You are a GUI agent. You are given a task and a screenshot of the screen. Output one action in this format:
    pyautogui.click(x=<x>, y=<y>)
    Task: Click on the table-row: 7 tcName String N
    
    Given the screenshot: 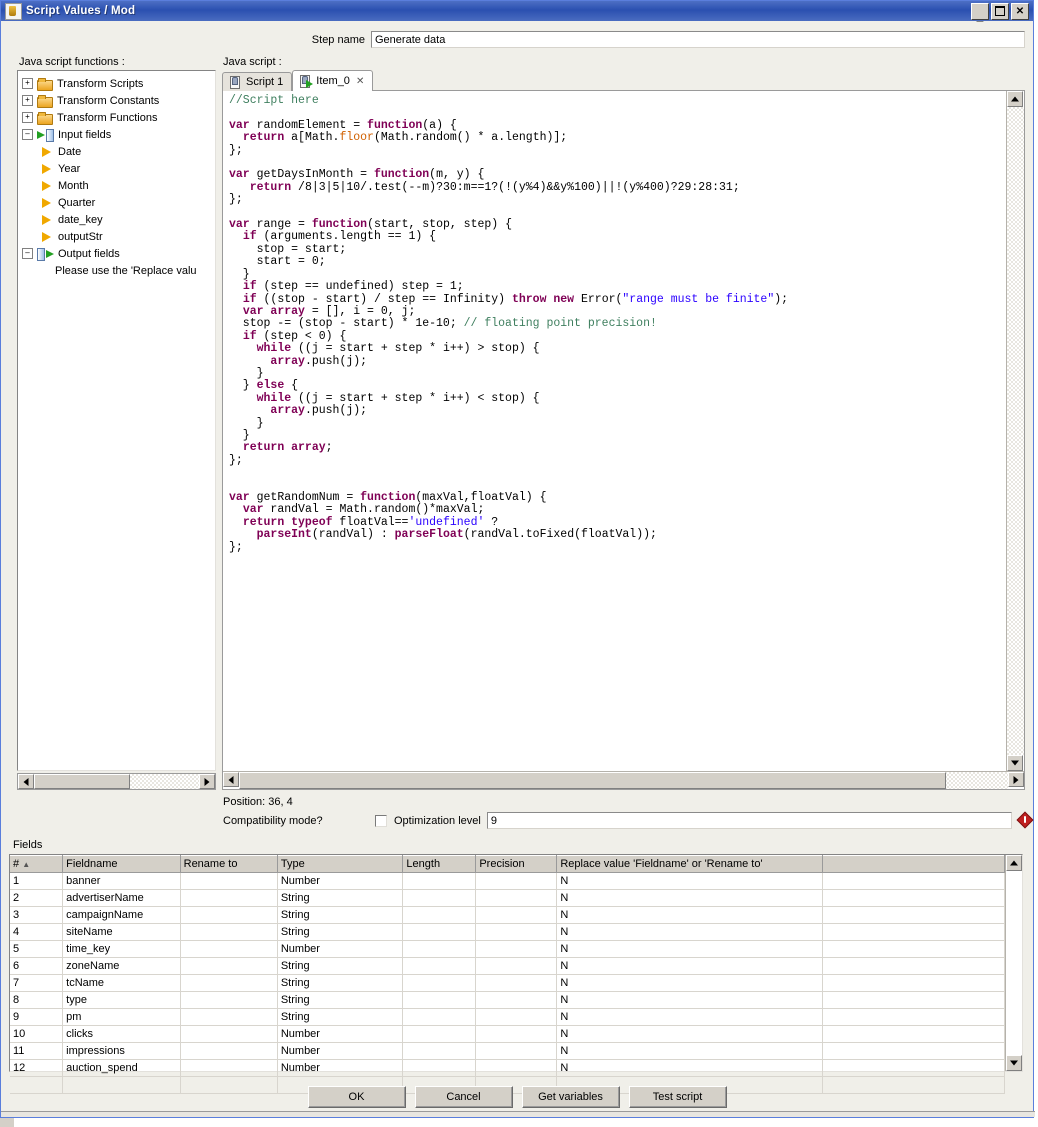 What is the action you would take?
    pyautogui.click(x=508, y=983)
    